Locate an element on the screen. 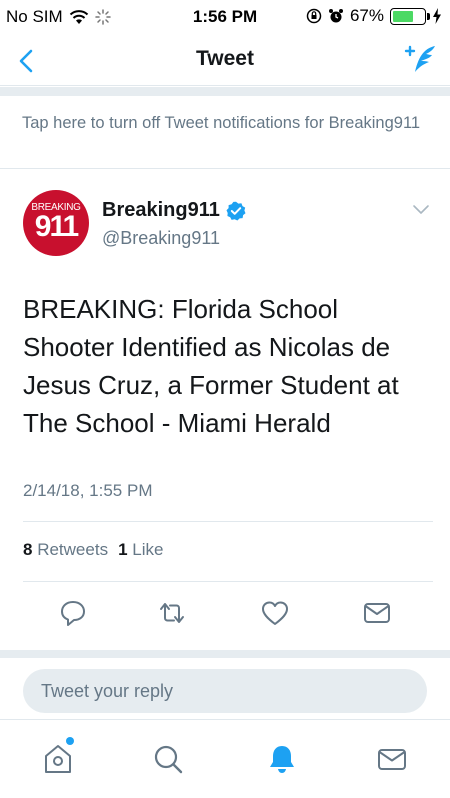  direct-message-icon is located at coordinates (377, 613).